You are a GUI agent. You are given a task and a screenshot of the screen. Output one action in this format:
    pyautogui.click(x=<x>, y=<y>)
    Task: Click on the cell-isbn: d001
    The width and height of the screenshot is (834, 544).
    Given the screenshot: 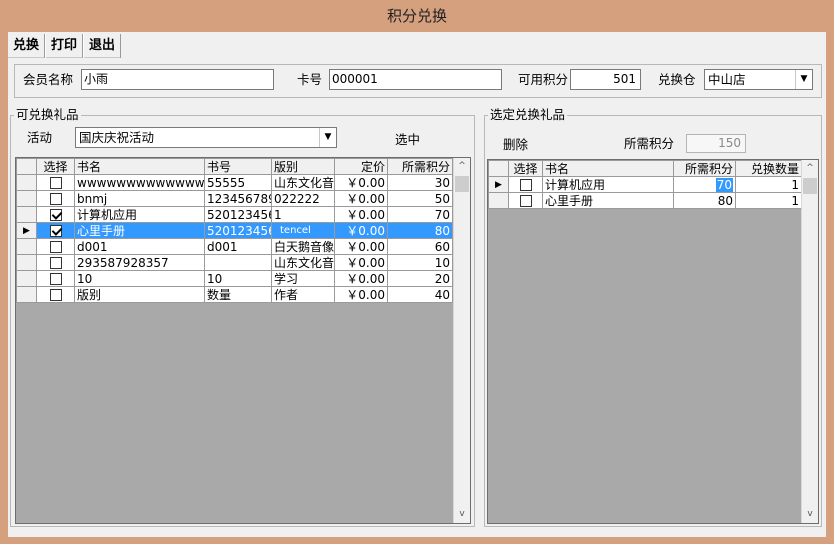 What is the action you would take?
    pyautogui.click(x=238, y=246)
    